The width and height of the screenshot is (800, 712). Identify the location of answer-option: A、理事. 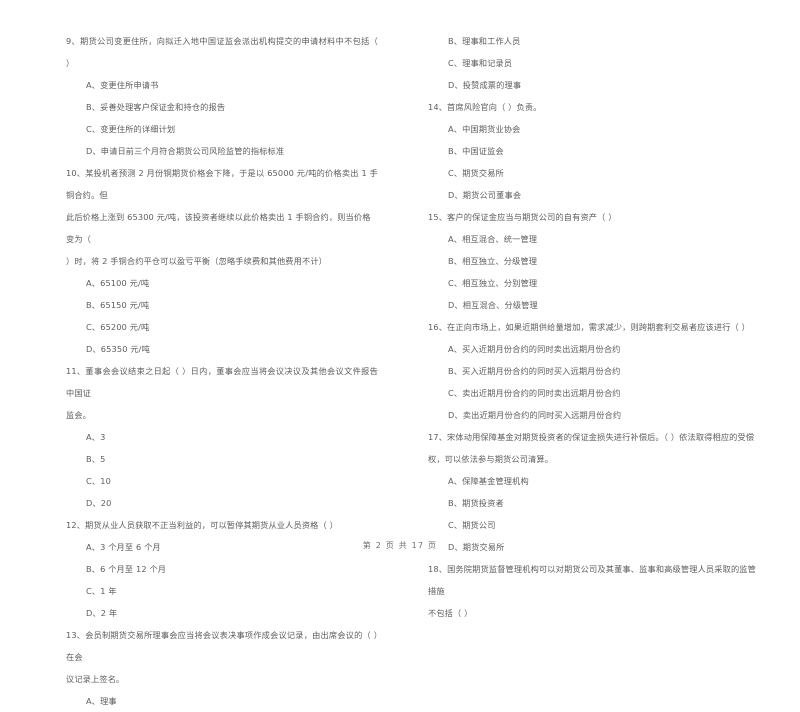
(101, 701).